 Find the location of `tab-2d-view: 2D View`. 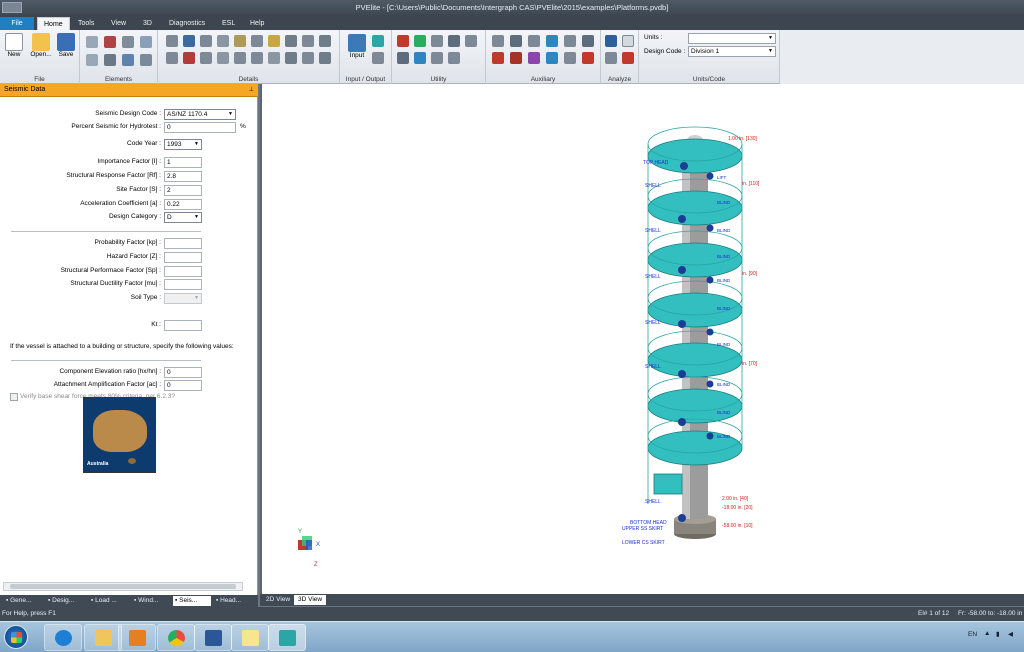

tab-2d-view: 2D View is located at coordinates (278, 600).